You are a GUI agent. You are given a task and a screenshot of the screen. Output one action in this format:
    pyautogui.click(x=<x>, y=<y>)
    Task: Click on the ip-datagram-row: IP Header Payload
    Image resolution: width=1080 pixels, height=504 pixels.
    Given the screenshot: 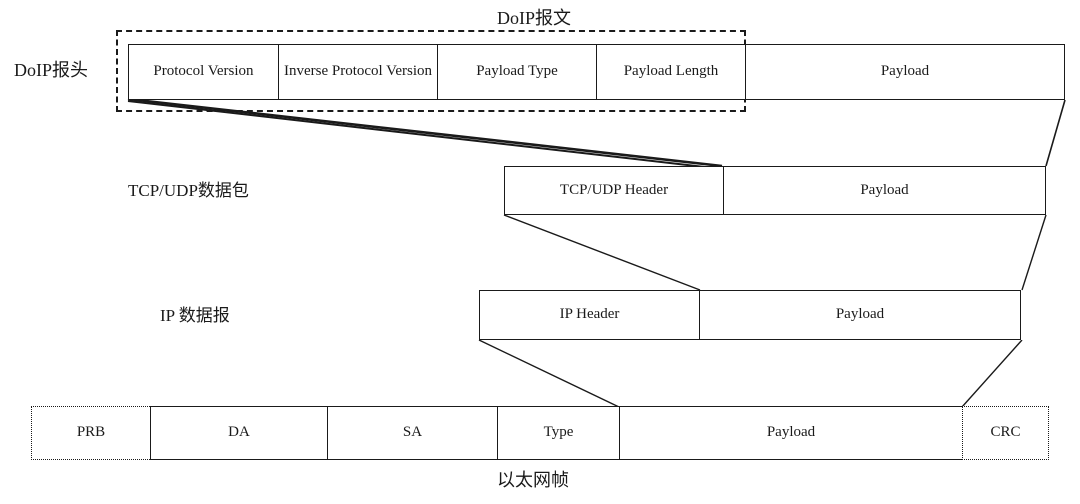 What is the action you would take?
    pyautogui.click(x=750, y=315)
    